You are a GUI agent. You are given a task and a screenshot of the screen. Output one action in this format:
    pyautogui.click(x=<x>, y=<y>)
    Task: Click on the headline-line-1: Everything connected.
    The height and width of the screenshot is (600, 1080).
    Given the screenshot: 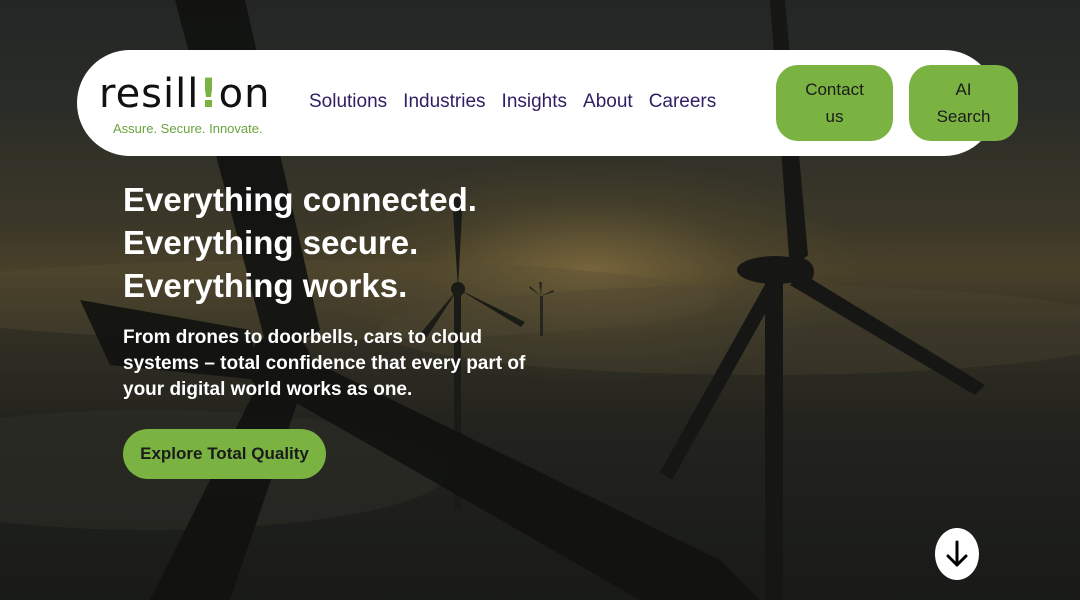 What is the action you would take?
    pyautogui.click(x=300, y=199)
    